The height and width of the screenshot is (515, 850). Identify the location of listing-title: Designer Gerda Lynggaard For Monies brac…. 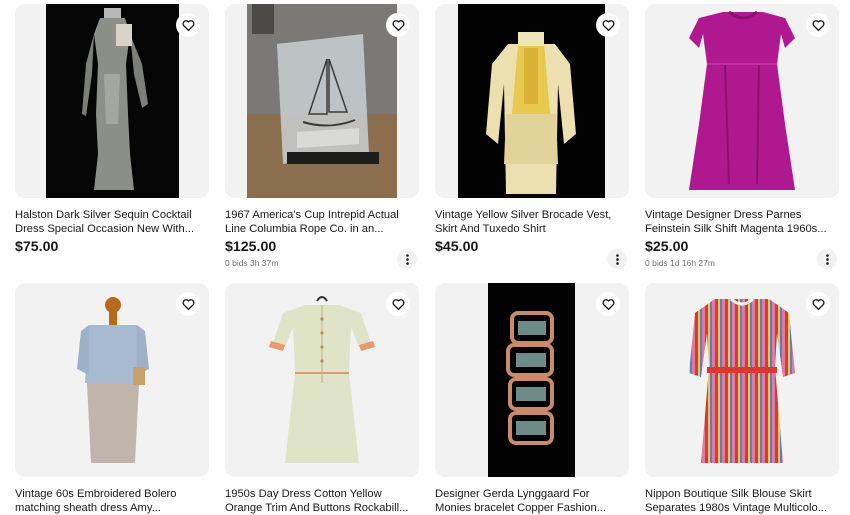
(532, 501).